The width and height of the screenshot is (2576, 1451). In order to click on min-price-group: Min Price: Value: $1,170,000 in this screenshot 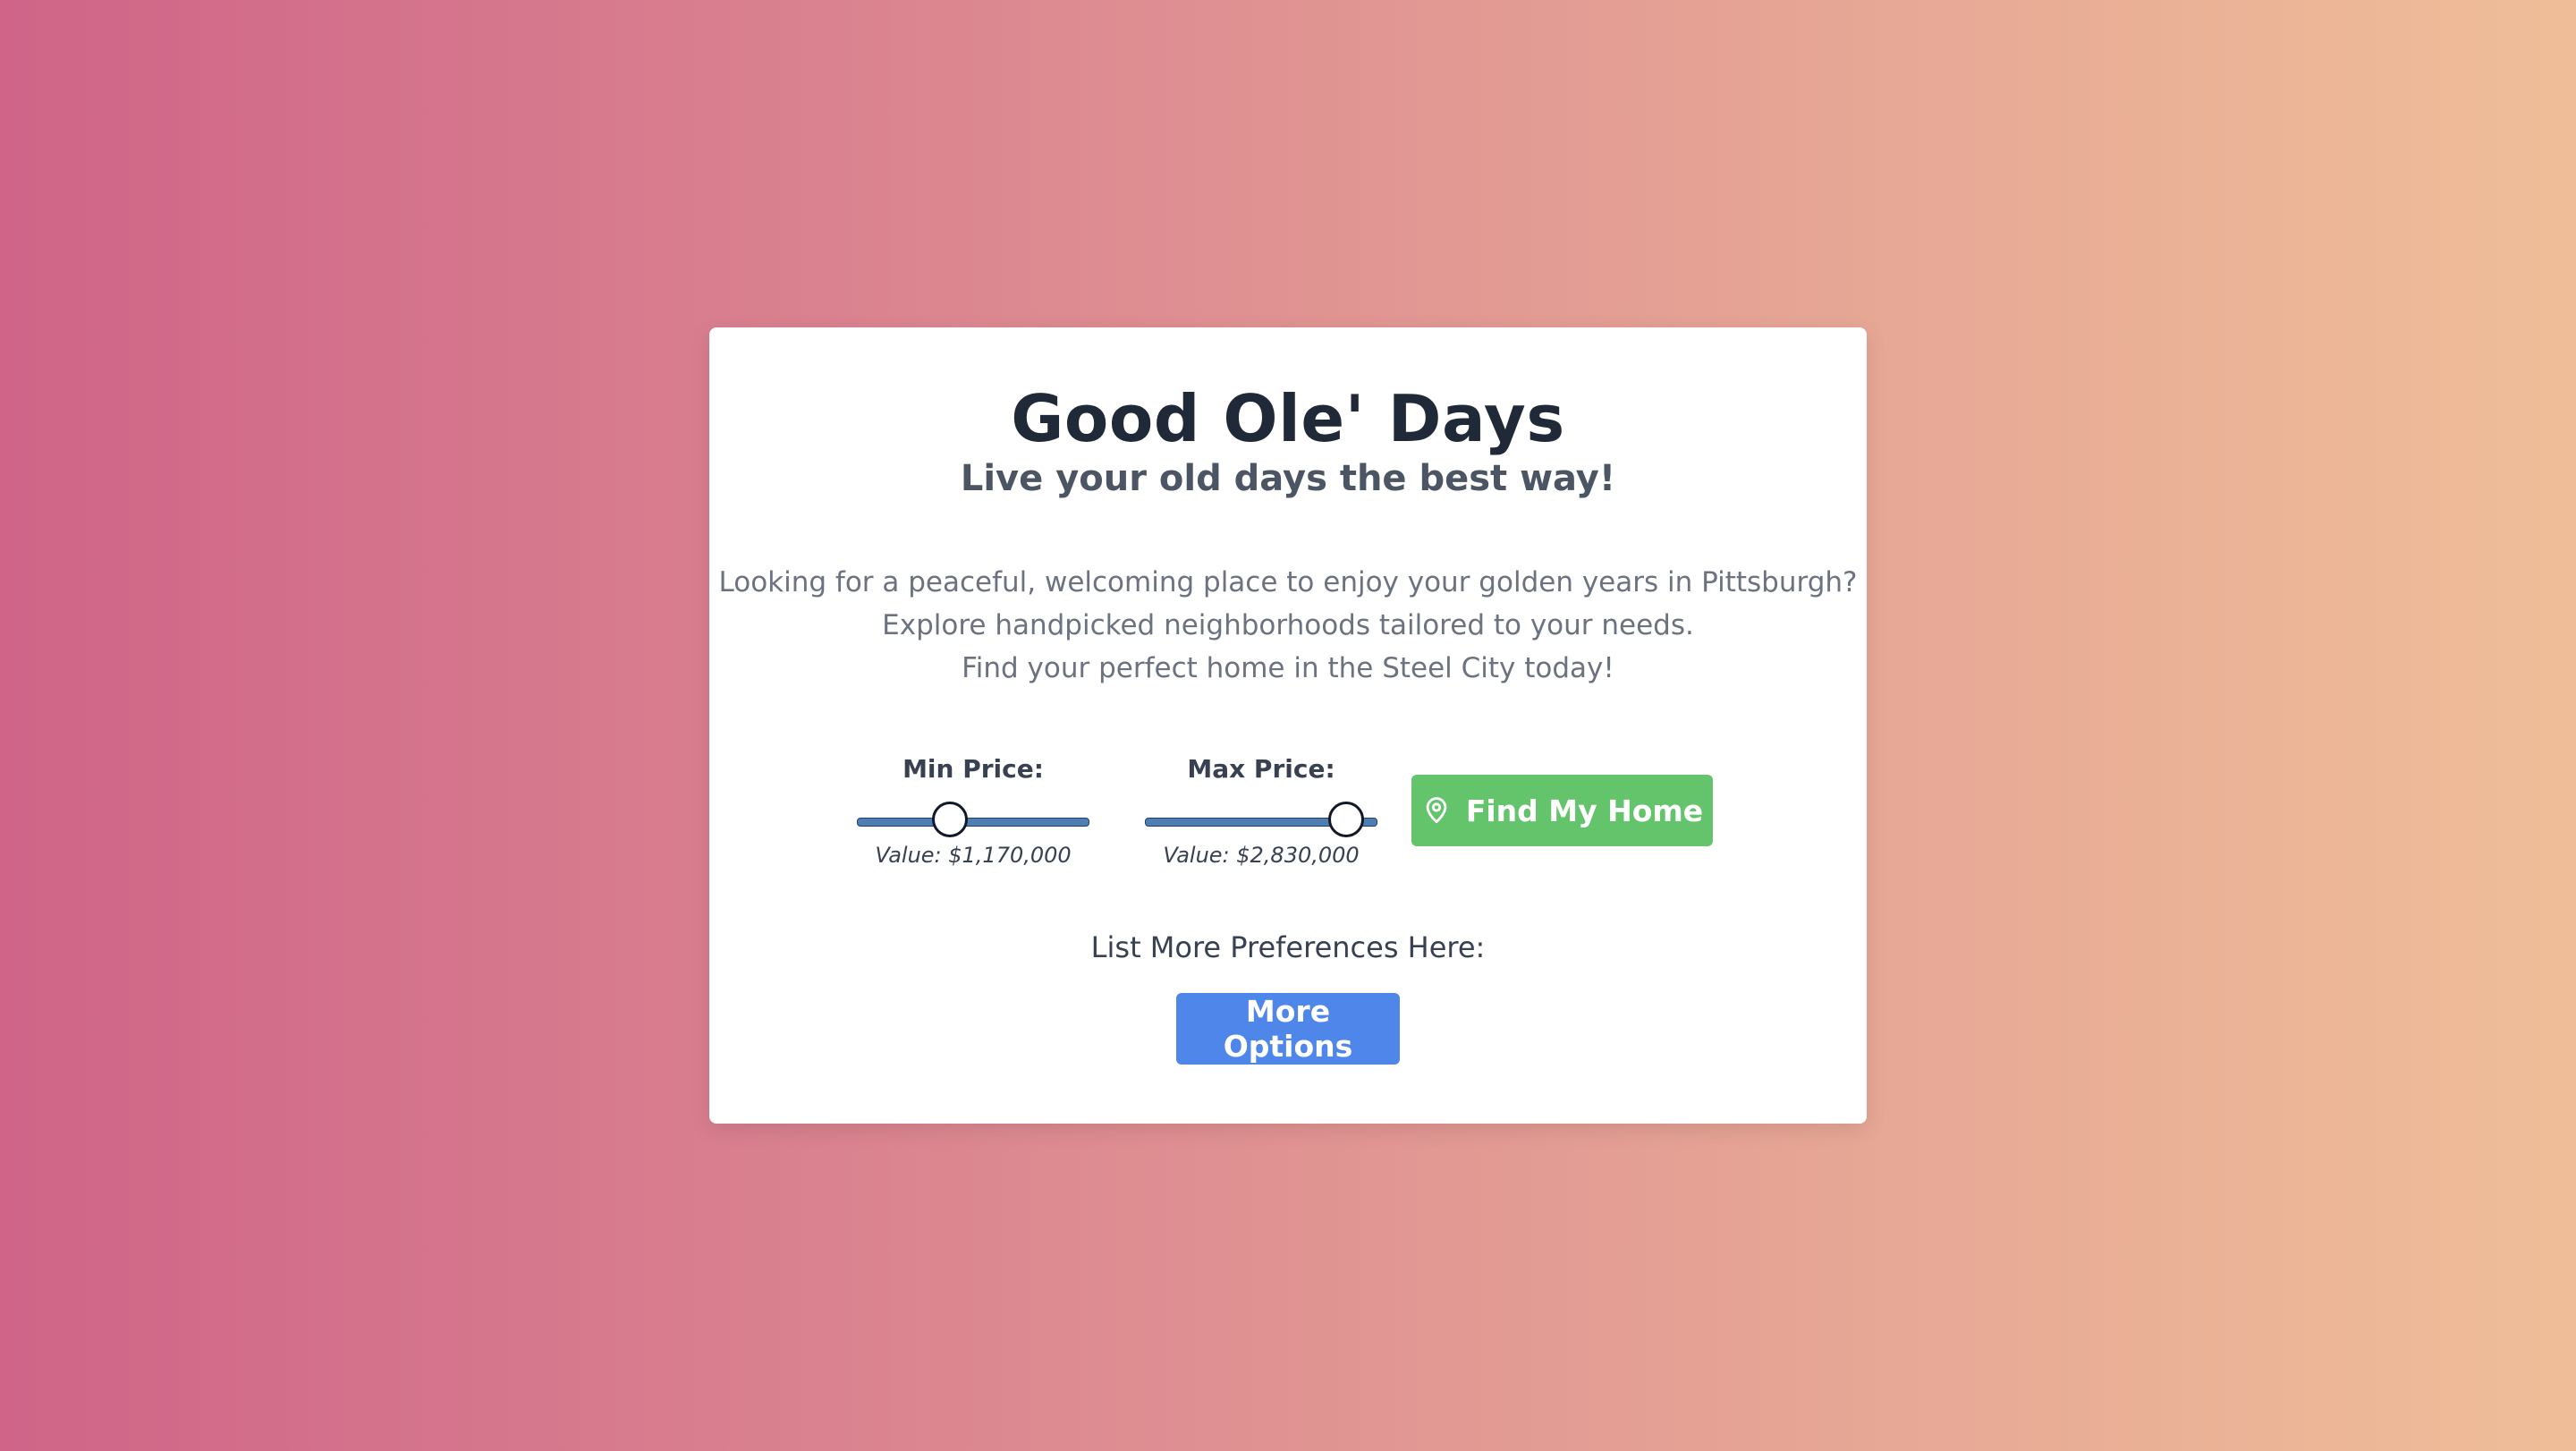, I will do `click(973, 809)`.